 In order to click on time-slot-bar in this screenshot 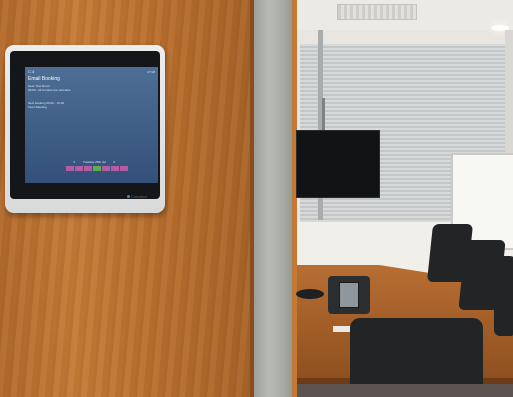, I will do `click(97, 168)`.